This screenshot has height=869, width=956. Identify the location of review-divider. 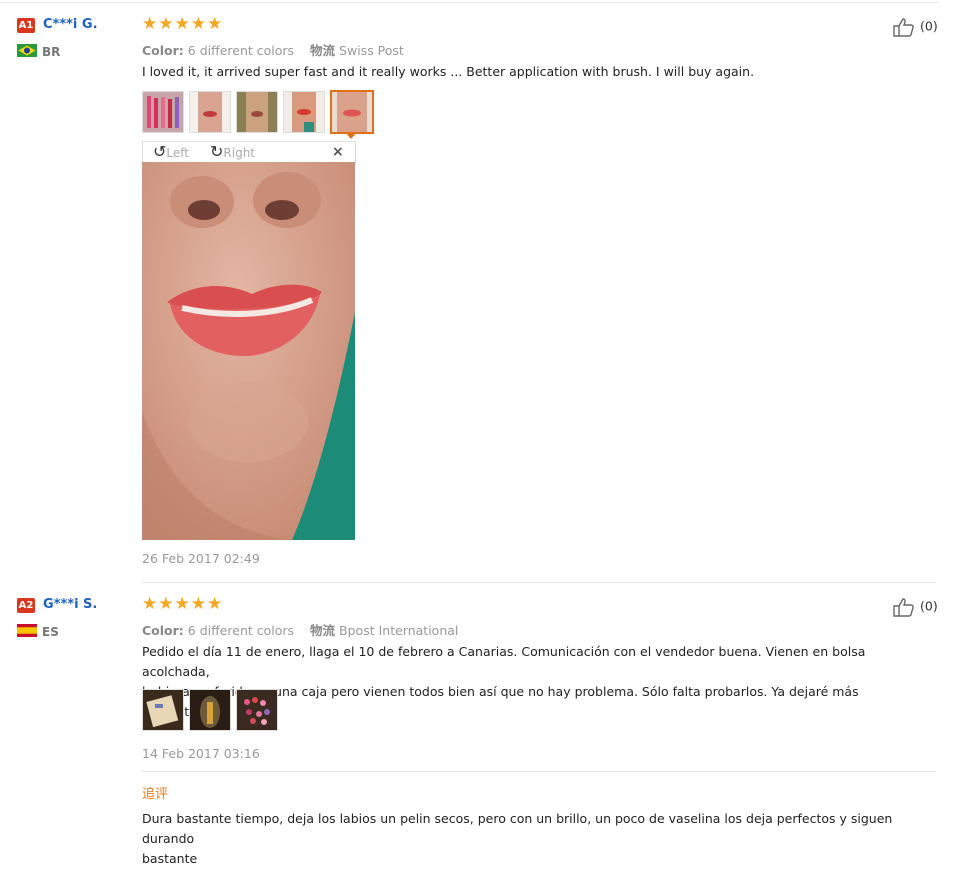
(539, 582).